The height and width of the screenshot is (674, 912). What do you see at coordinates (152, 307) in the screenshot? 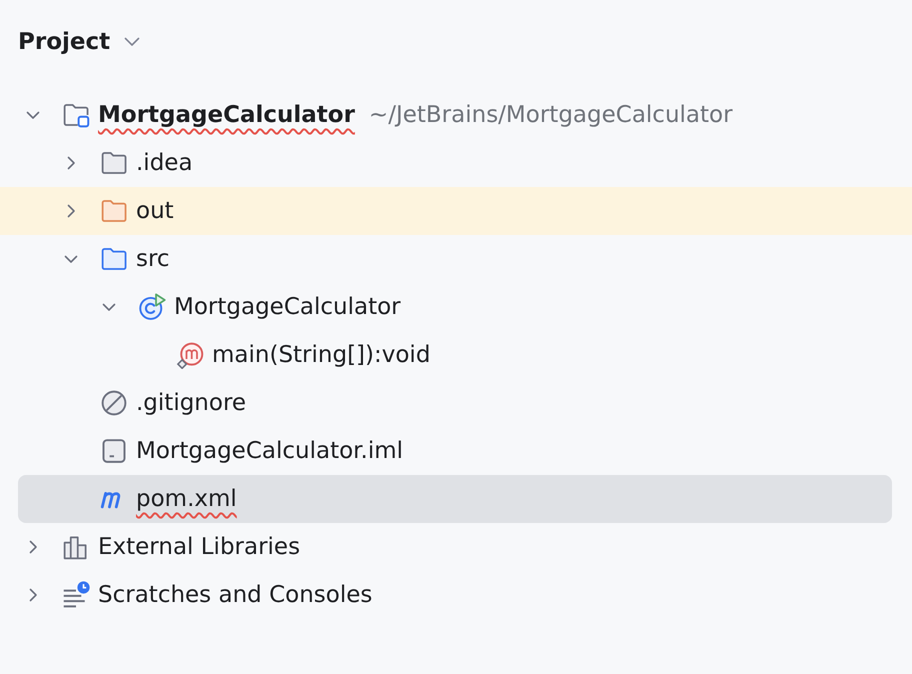
I see `class-icon` at bounding box center [152, 307].